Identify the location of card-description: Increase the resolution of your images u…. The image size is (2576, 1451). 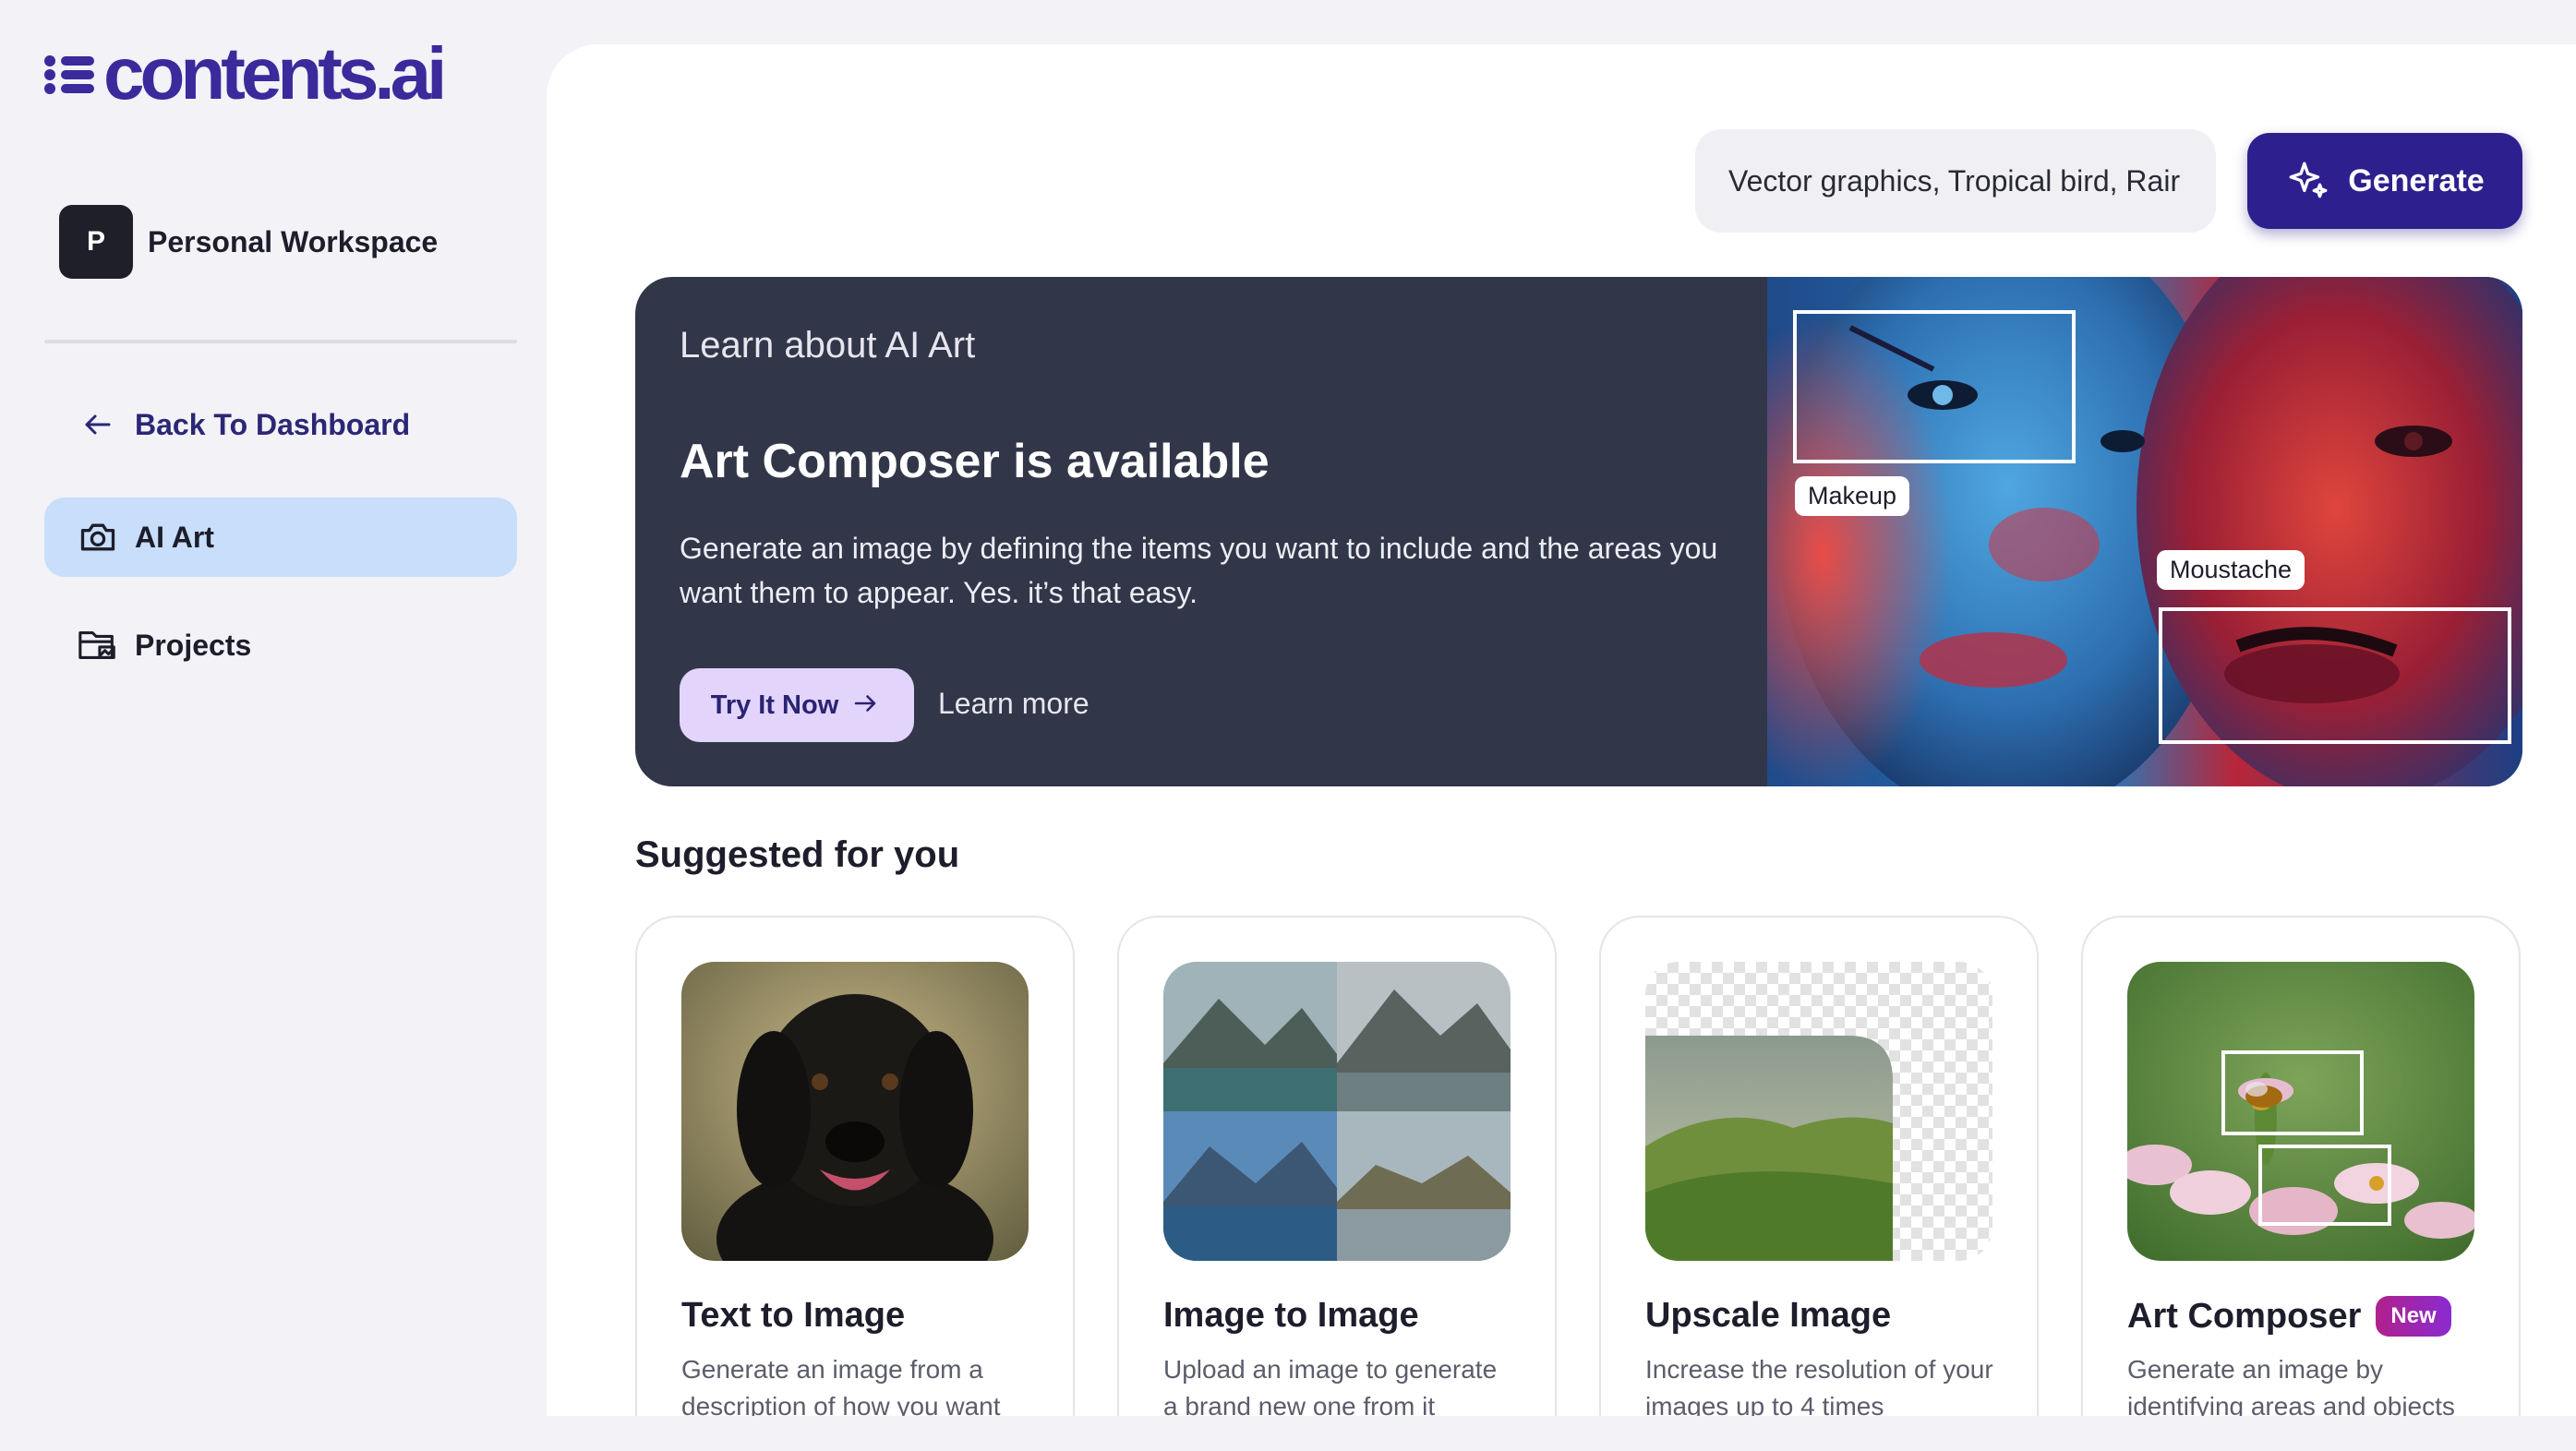
(1819, 1388).